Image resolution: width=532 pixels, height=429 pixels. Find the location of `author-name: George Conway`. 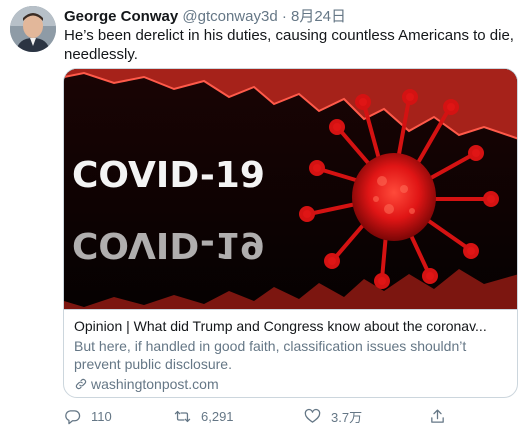

author-name: George Conway is located at coordinates (121, 16).